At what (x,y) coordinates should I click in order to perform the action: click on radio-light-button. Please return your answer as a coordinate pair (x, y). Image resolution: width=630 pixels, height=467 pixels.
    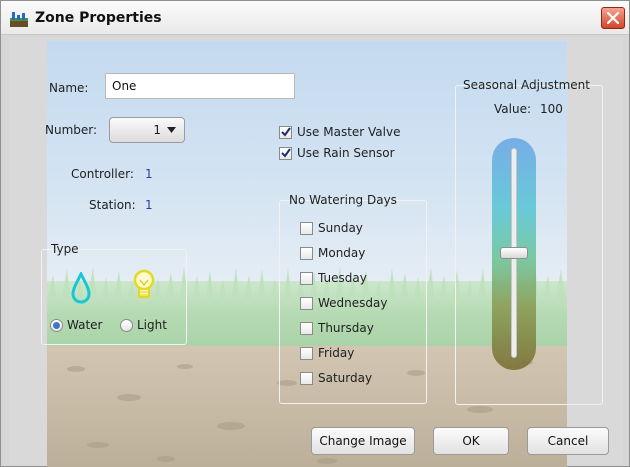
    Looking at the image, I should click on (126, 325).